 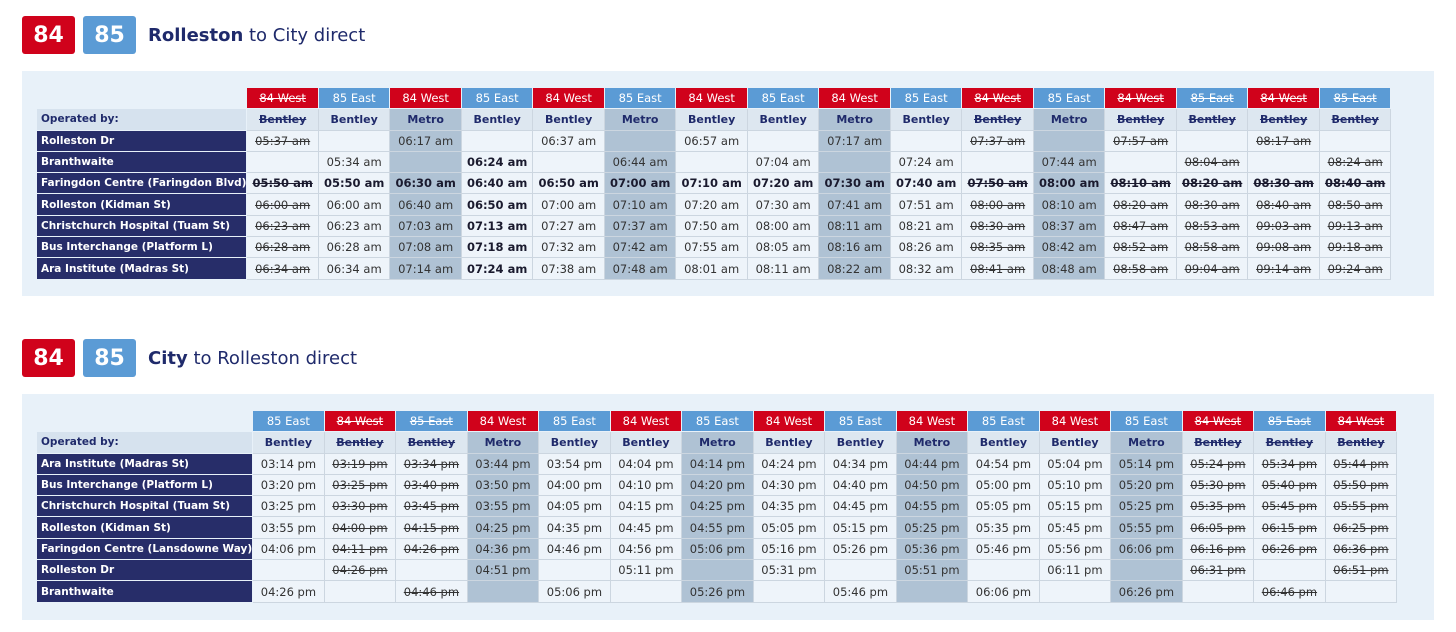 I want to click on departure-time: 07:24 am, so click(x=926, y=162).